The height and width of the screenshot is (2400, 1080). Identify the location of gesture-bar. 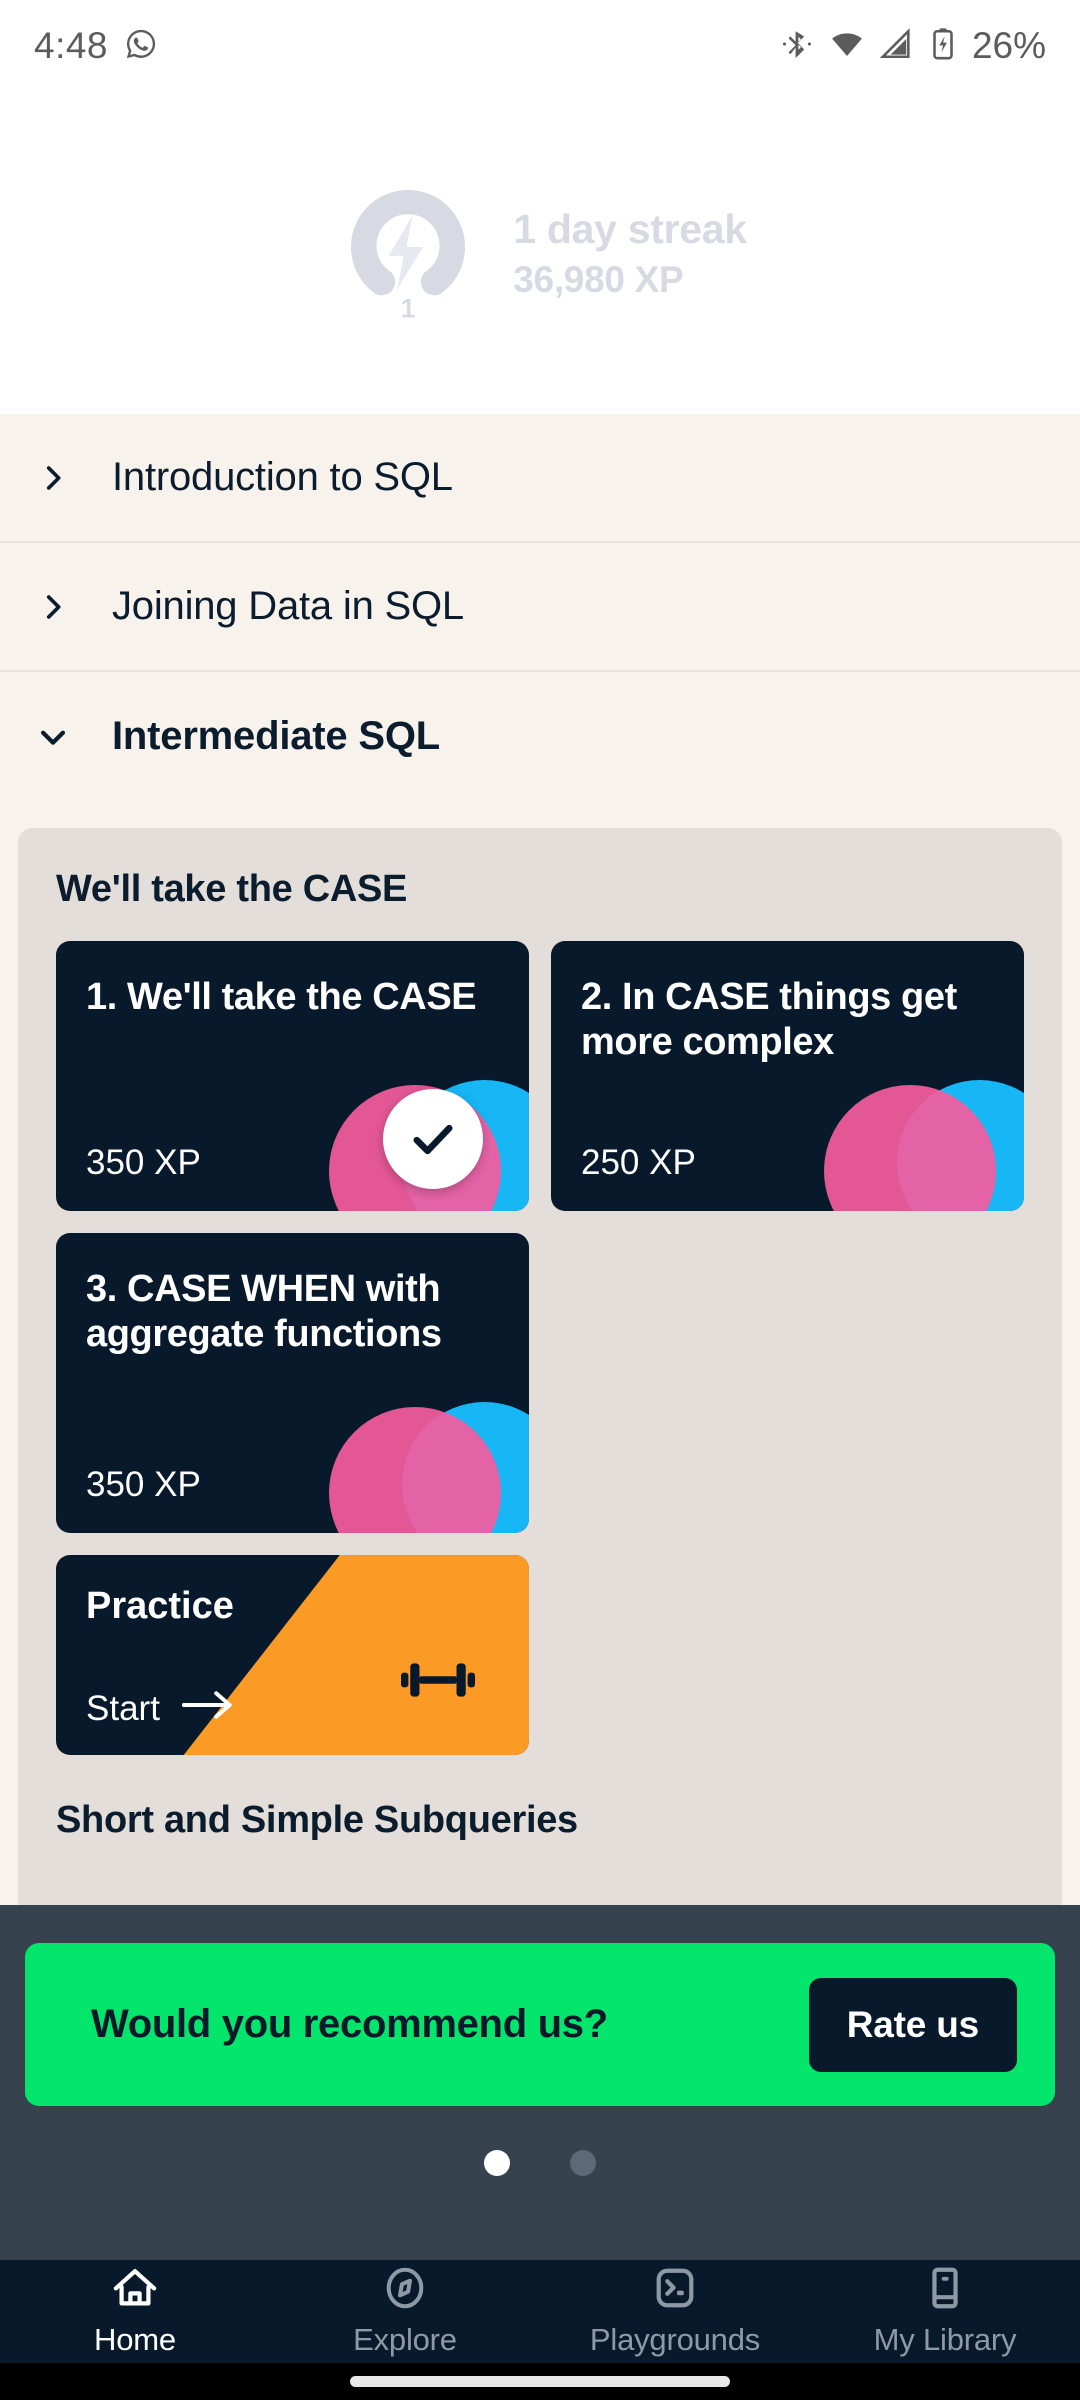
(540, 2381).